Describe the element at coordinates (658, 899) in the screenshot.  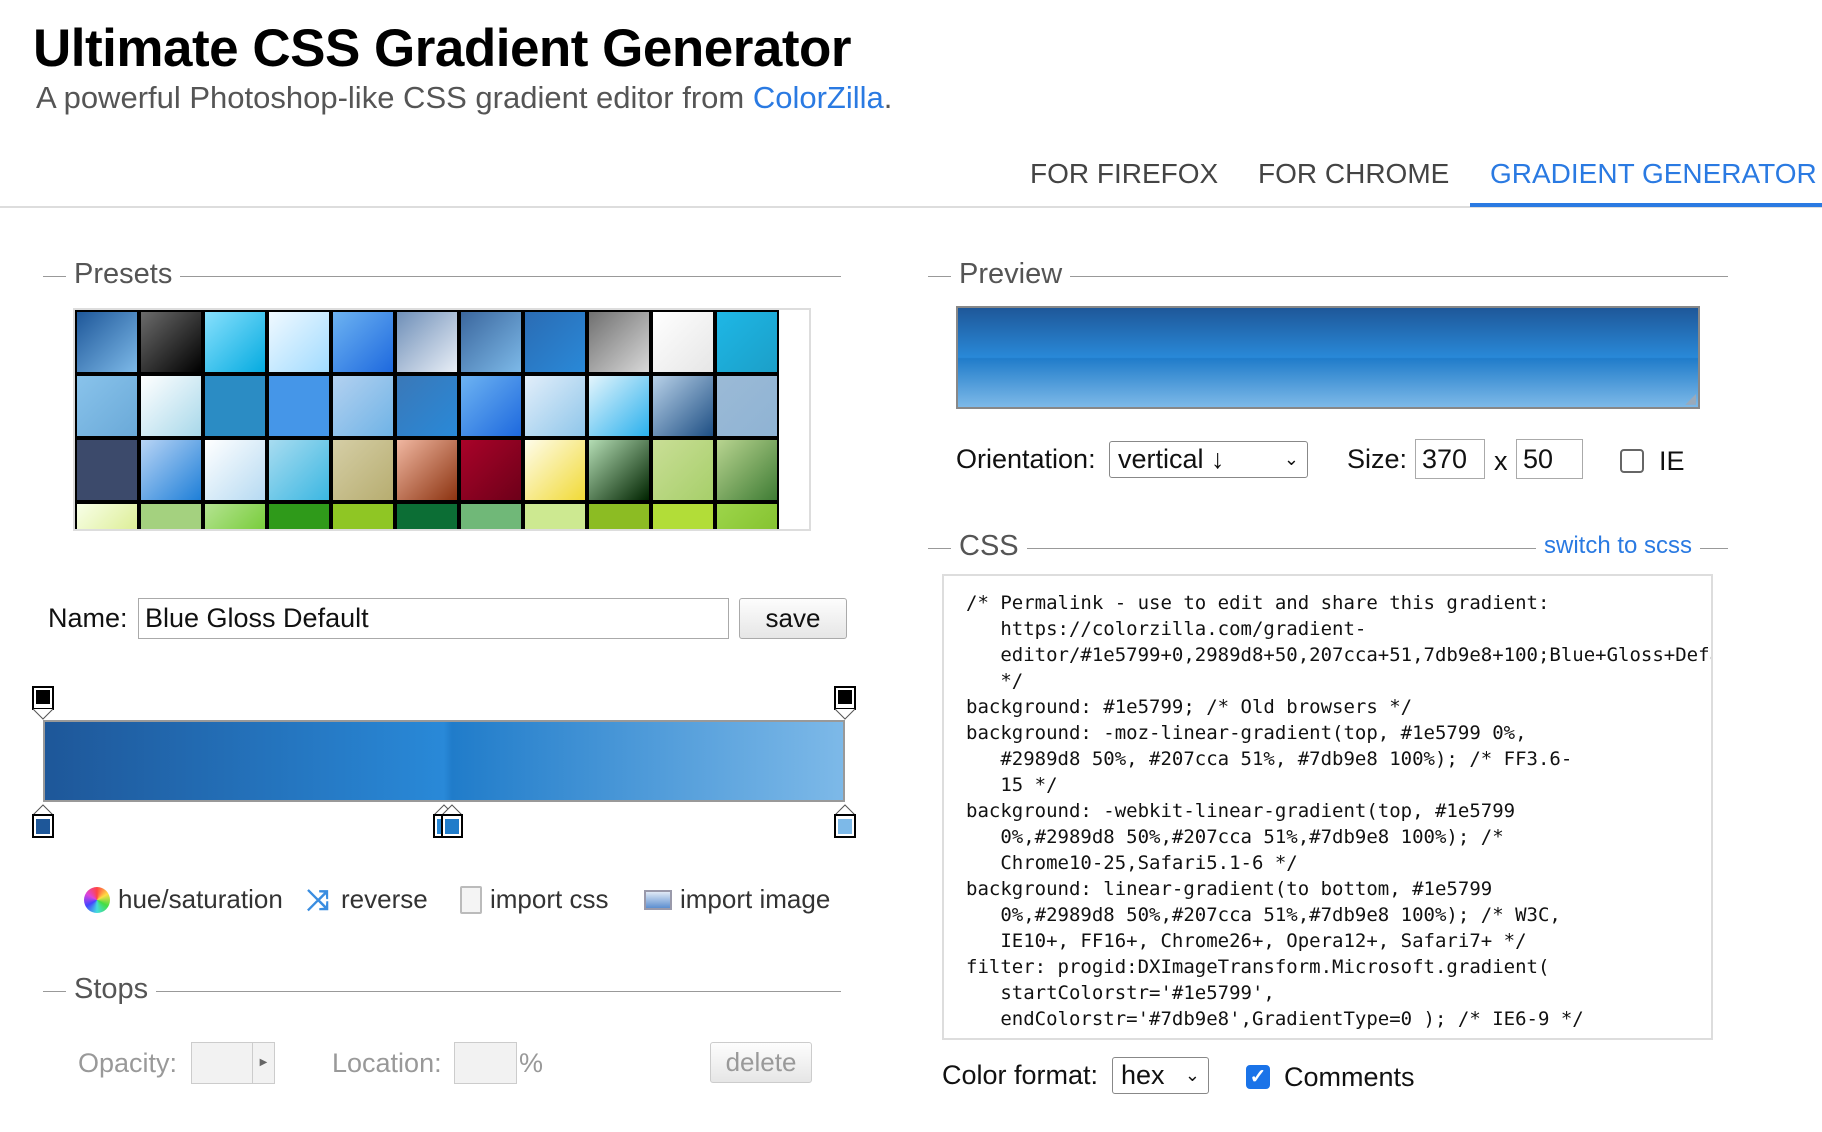
I see `import-image-icon` at that location.